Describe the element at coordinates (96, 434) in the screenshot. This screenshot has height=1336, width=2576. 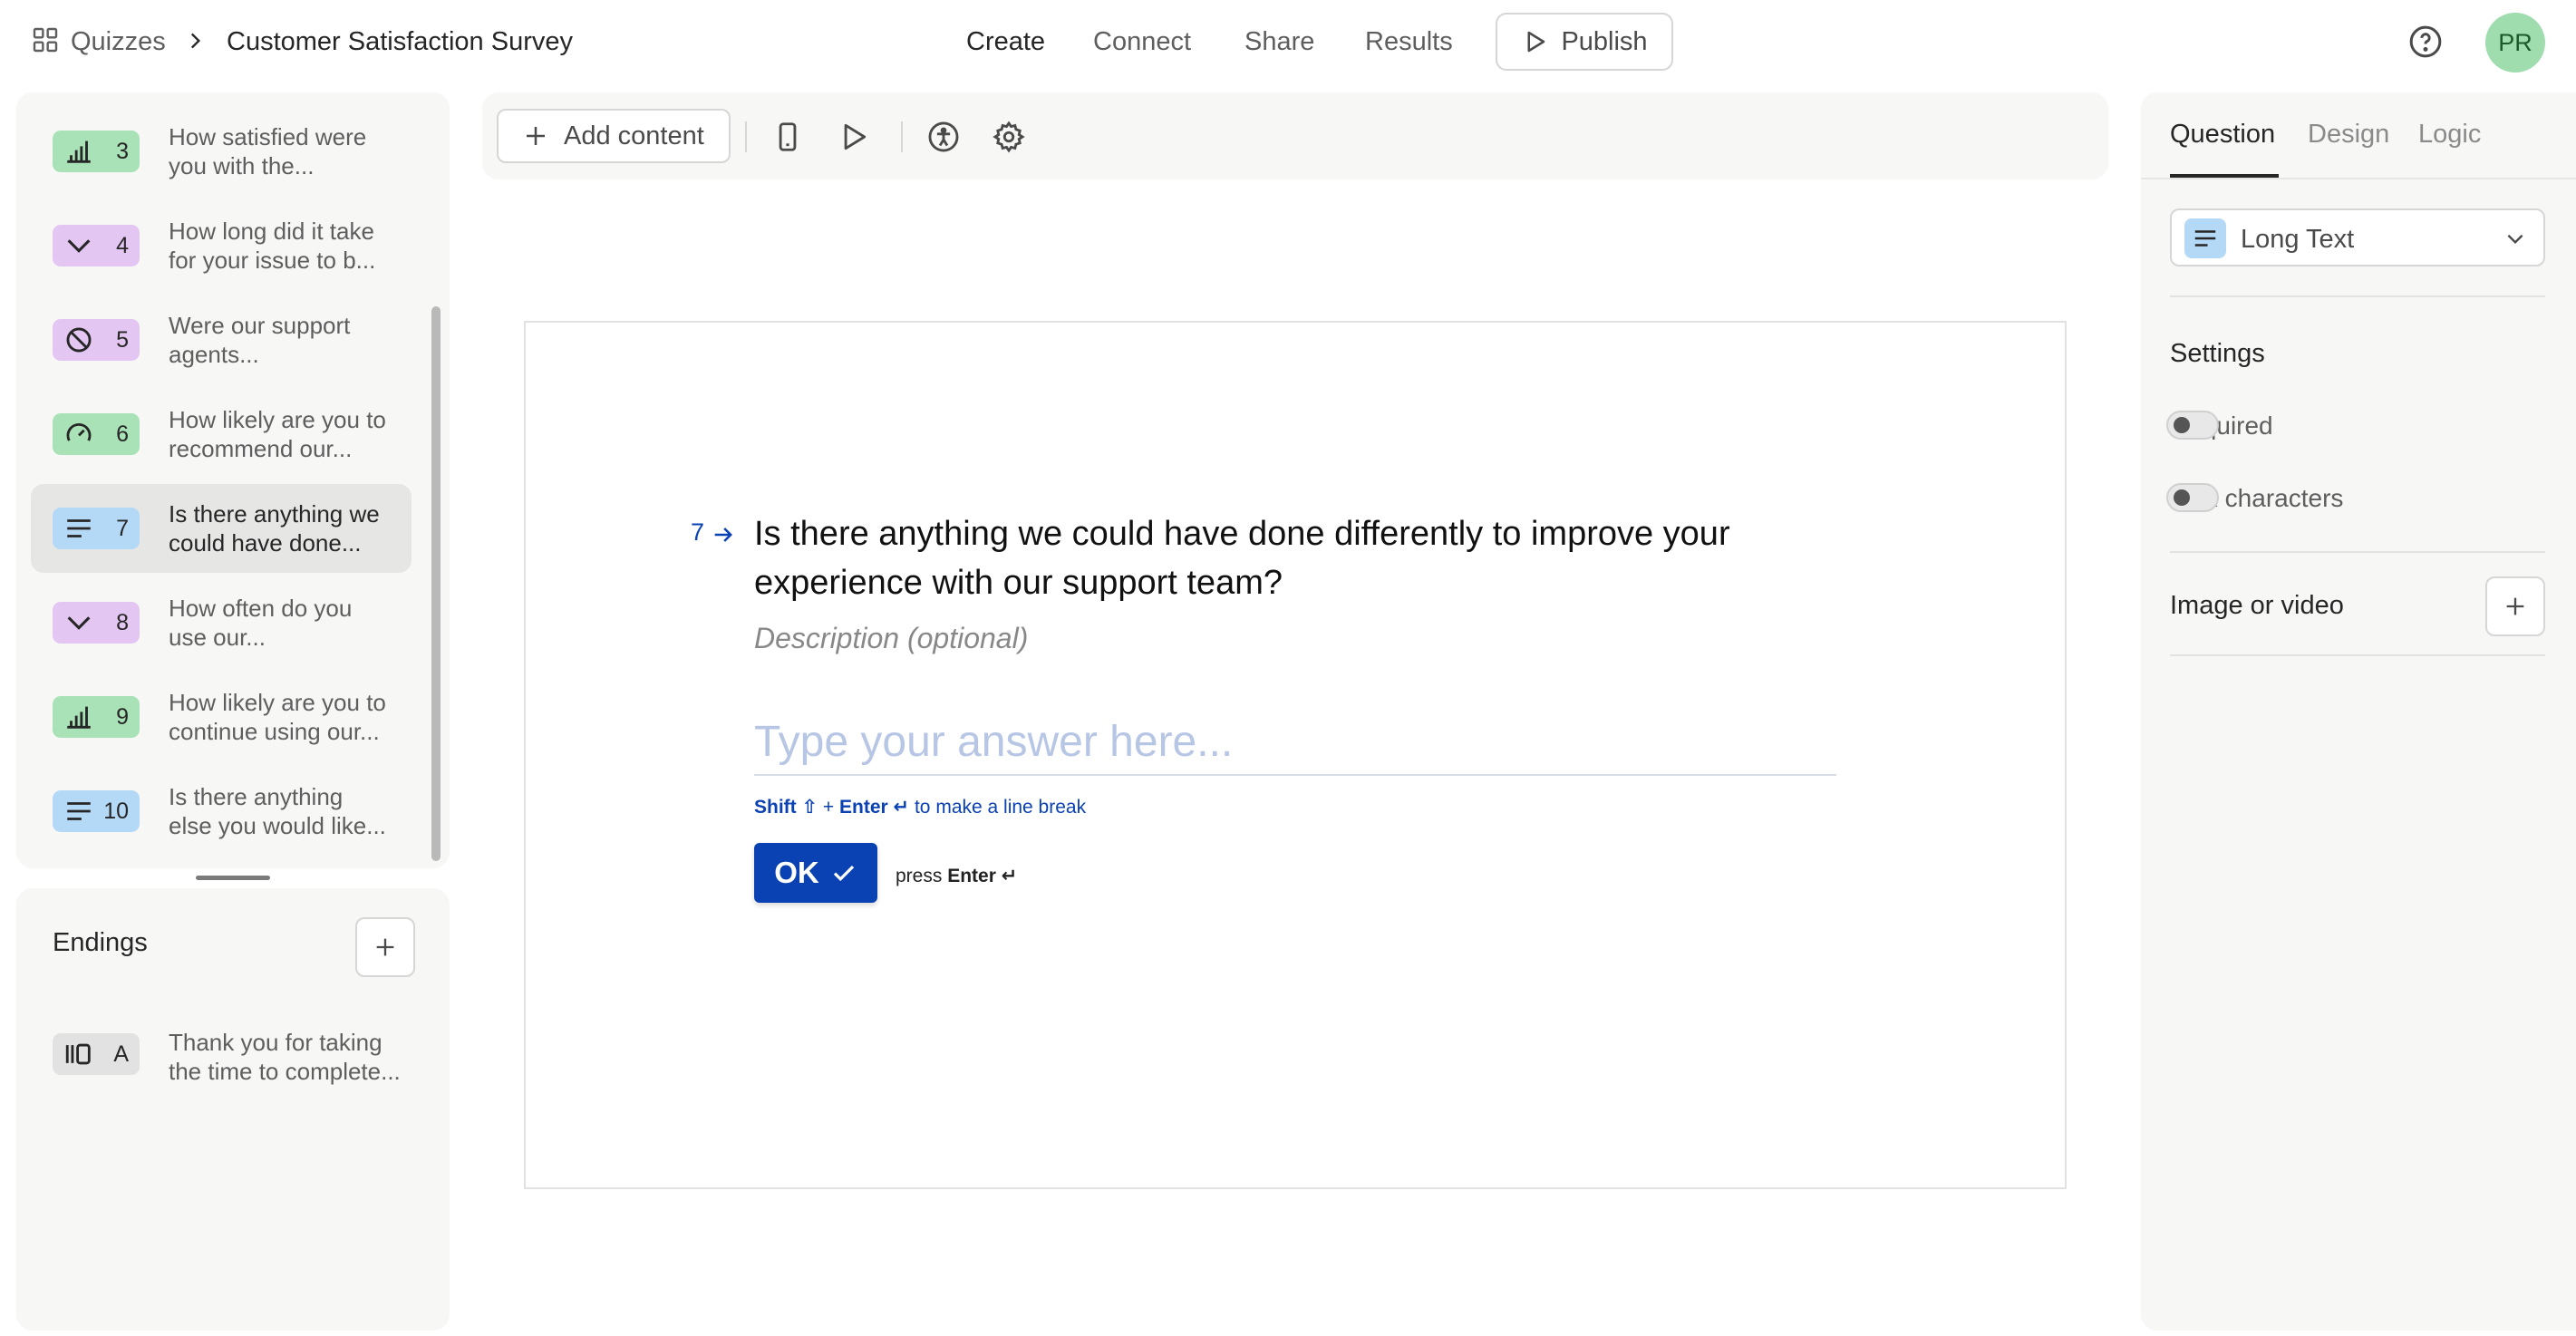
I see `question-badge: 6` at that location.